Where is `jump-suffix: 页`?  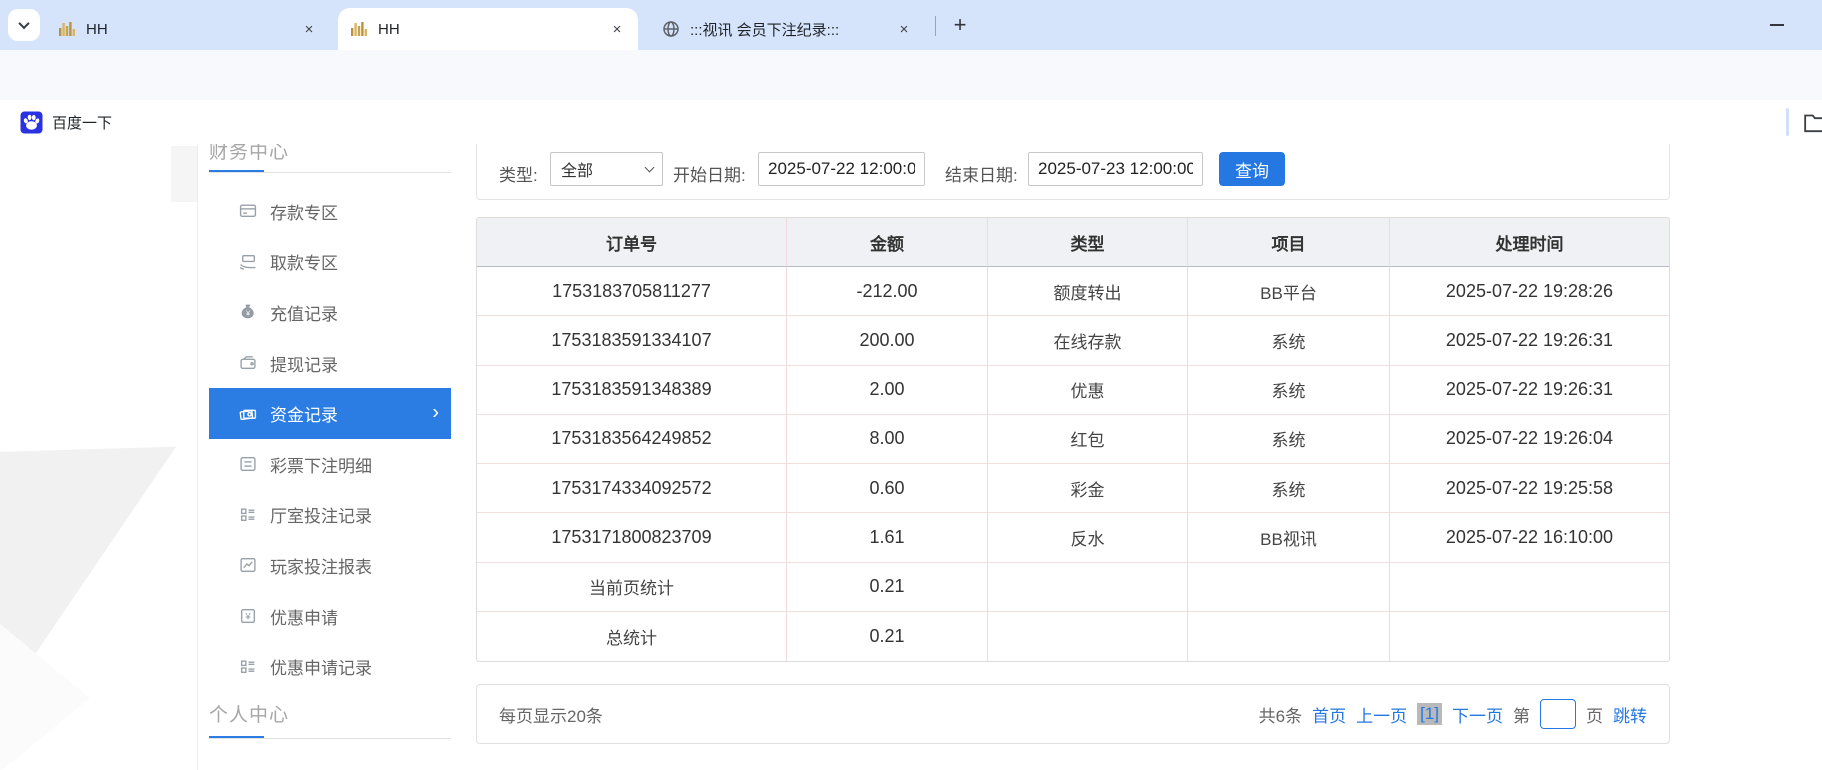 jump-suffix: 页 is located at coordinates (1594, 716).